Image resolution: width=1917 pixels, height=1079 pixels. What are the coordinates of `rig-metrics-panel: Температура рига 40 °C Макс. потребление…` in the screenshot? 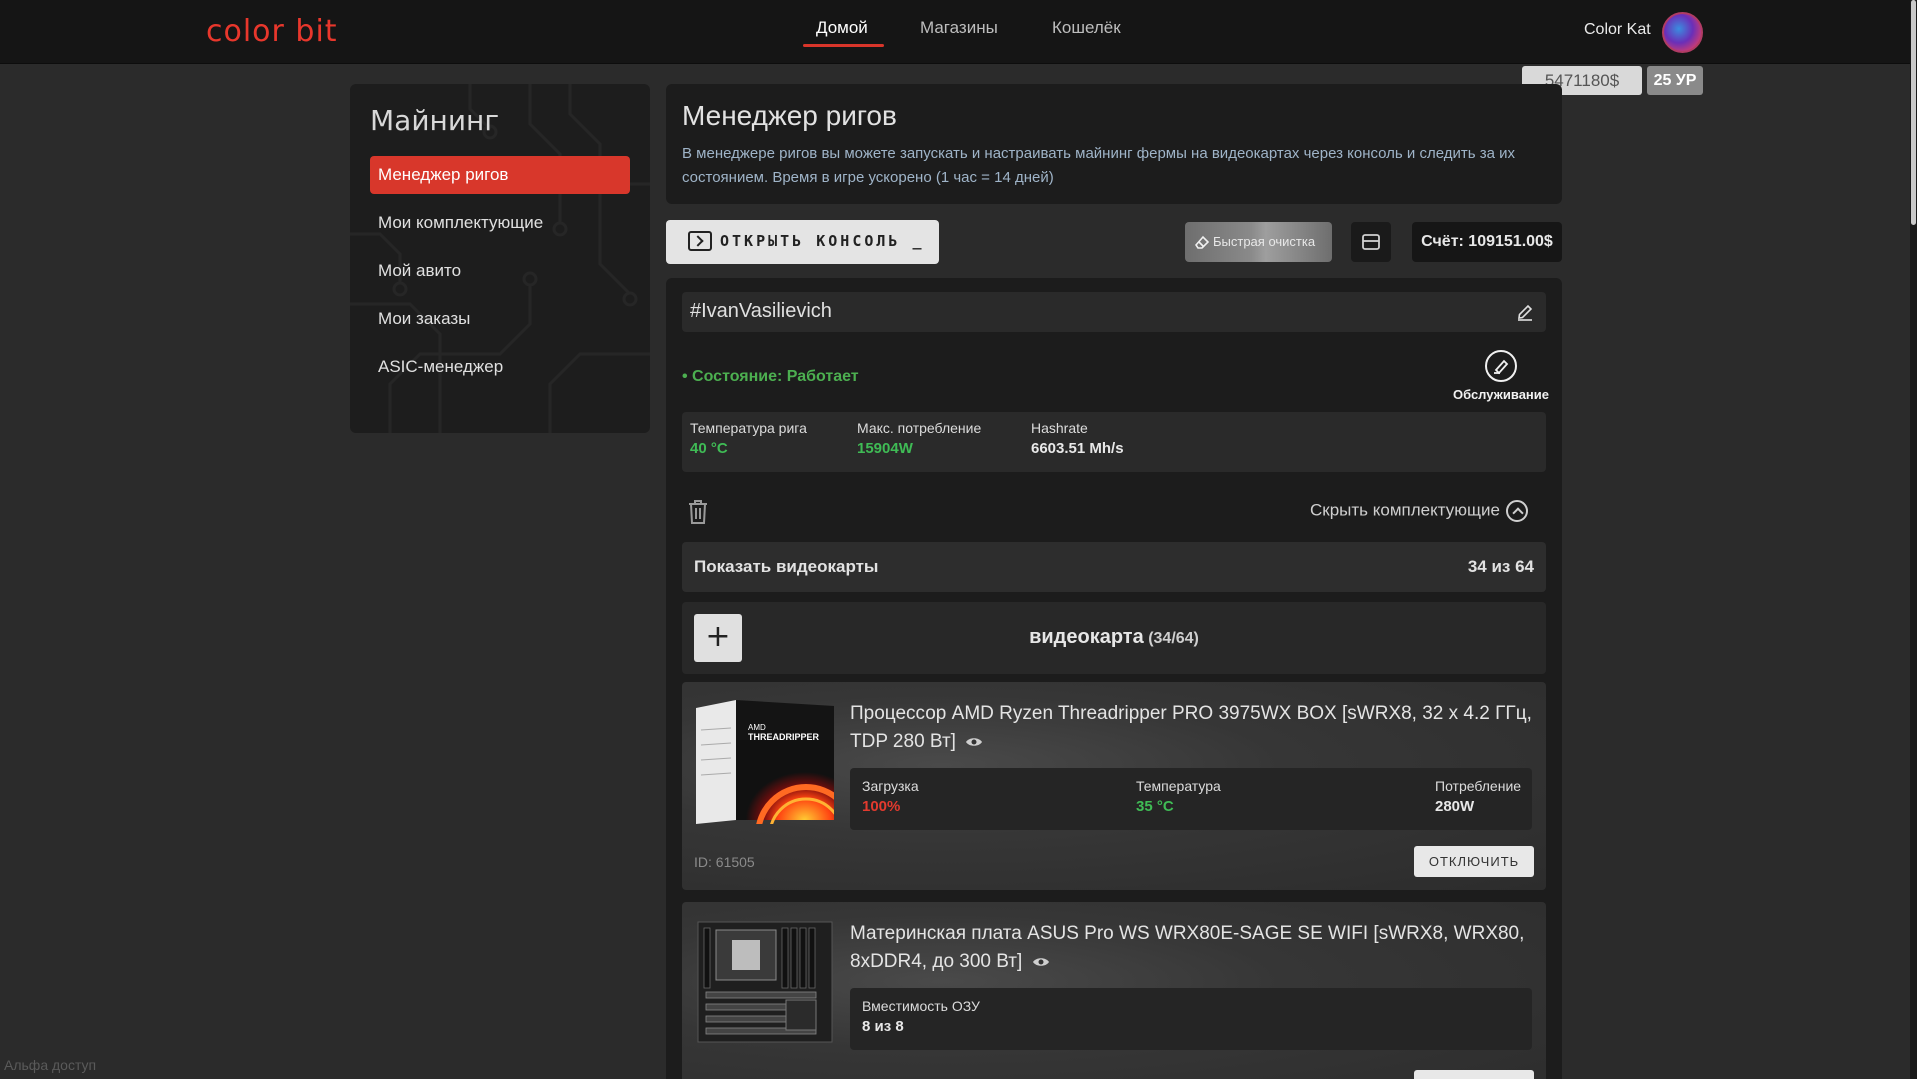 It's located at (1114, 442).